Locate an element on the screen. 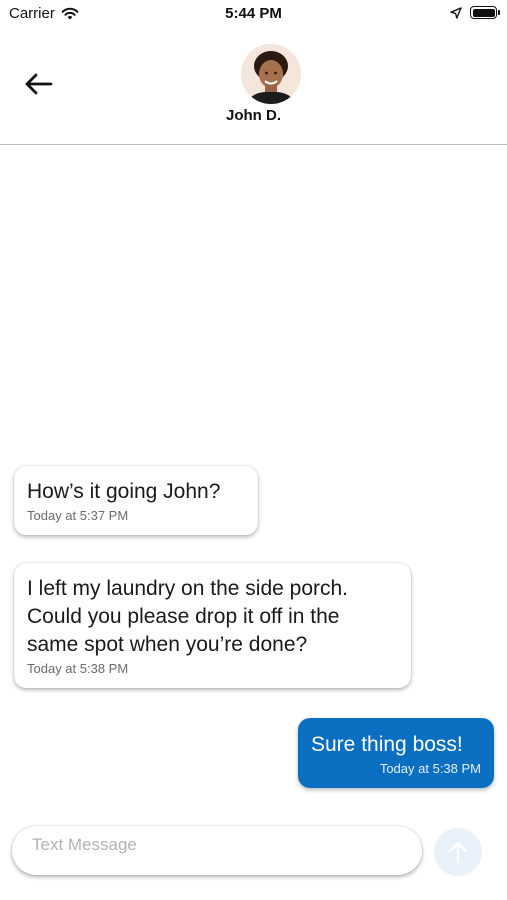  arrow-left-icon is located at coordinates (39, 84).